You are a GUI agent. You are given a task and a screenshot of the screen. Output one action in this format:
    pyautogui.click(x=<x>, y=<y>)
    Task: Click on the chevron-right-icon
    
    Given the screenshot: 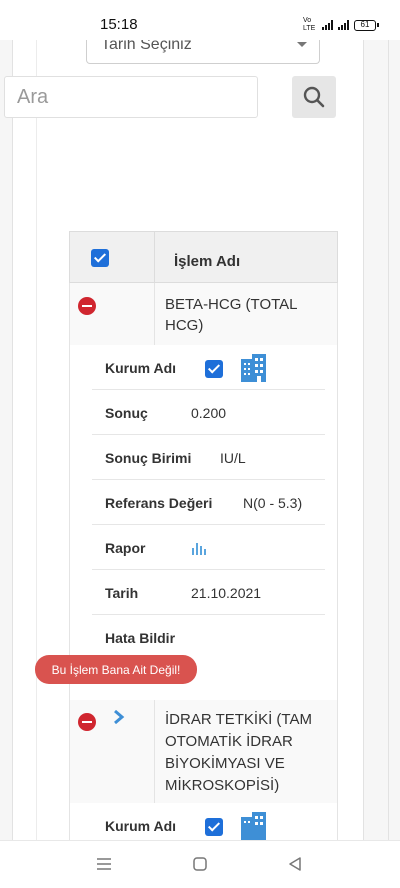 What is the action you would take?
    pyautogui.click(x=119, y=717)
    